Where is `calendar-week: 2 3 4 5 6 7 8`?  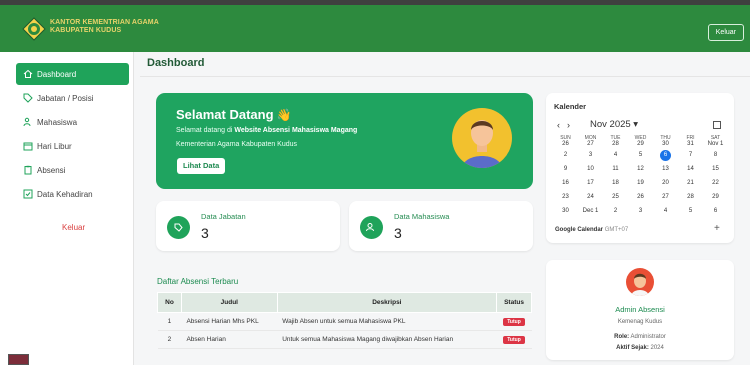 calendar-week: 2 3 4 5 6 7 8 is located at coordinates (640, 155).